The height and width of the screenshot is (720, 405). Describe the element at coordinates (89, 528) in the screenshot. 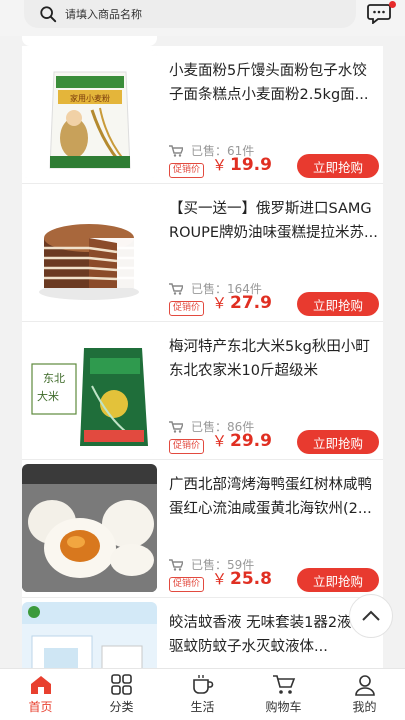

I see `product-image-salted-eggs` at that location.